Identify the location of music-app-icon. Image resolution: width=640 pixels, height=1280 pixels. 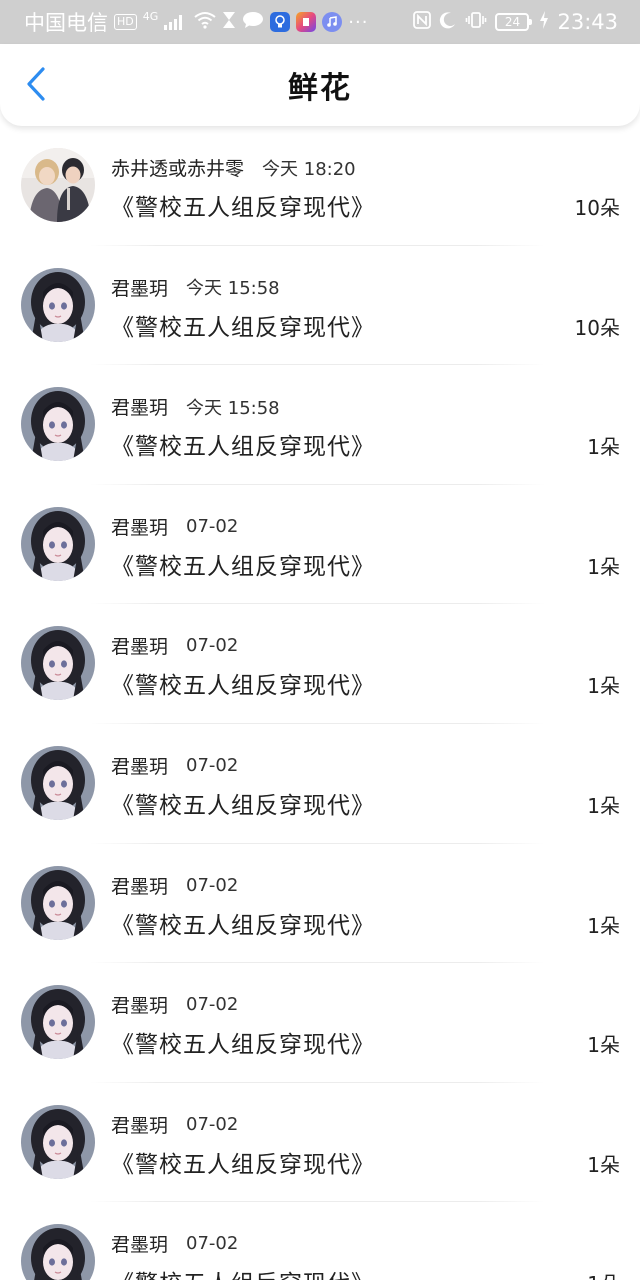
(332, 22).